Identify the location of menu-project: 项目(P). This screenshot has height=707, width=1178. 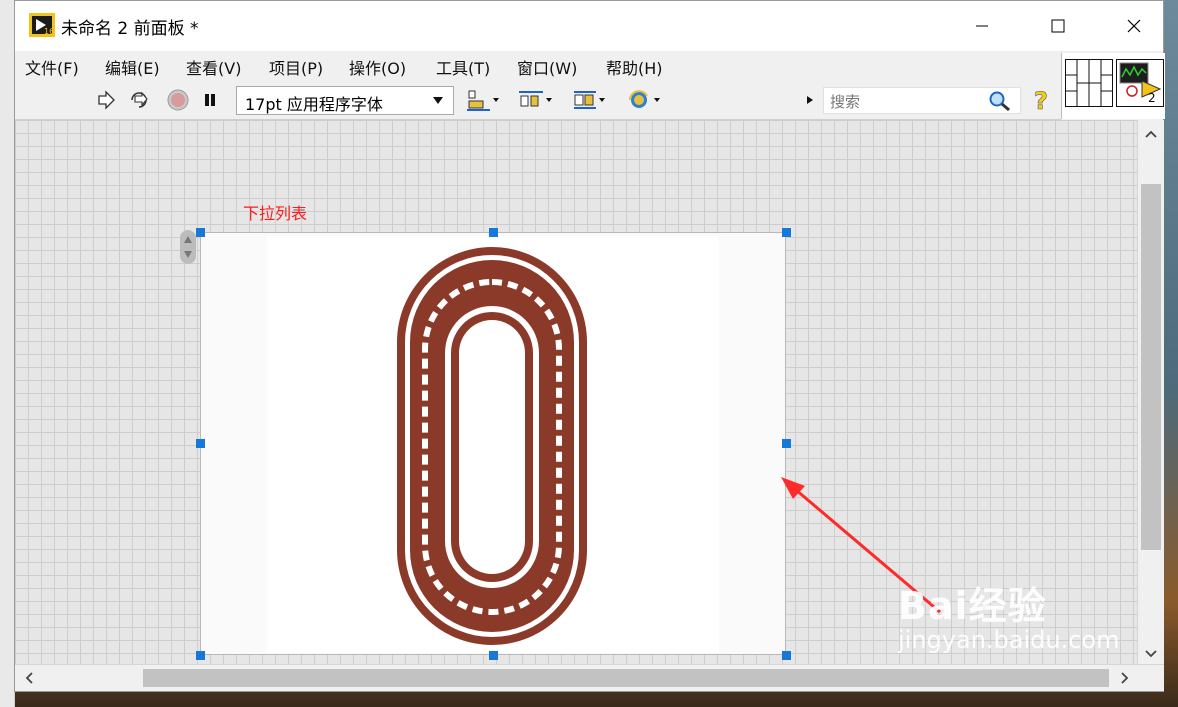
(296, 67).